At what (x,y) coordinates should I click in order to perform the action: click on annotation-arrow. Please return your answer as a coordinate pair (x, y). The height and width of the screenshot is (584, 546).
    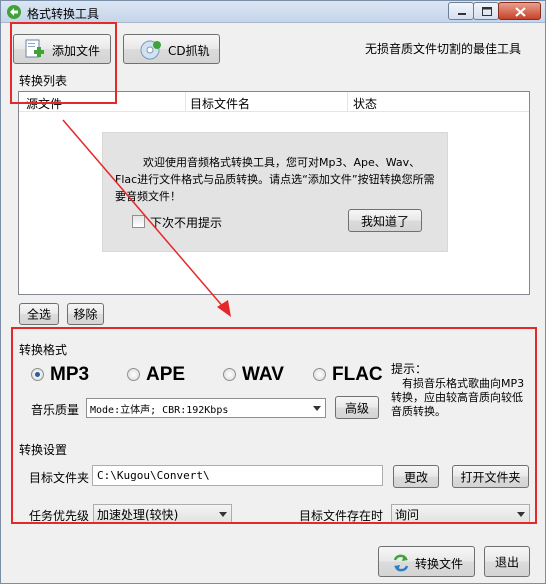
    Looking at the image, I should click on (146, 218).